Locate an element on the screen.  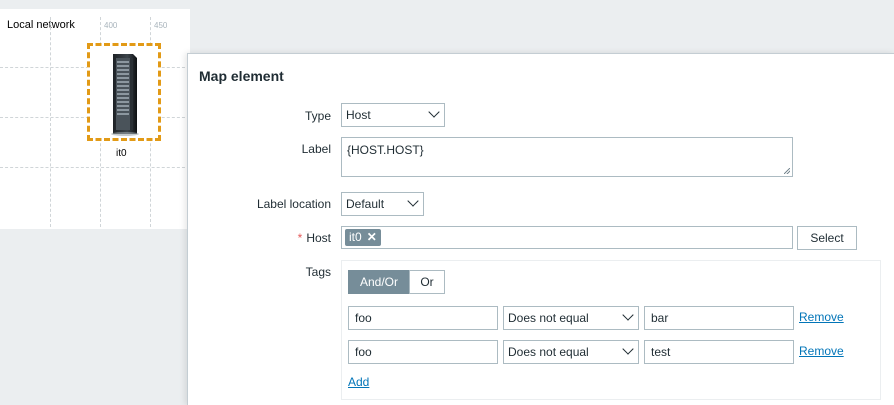
label-field-label: Label is located at coordinates (316, 149).